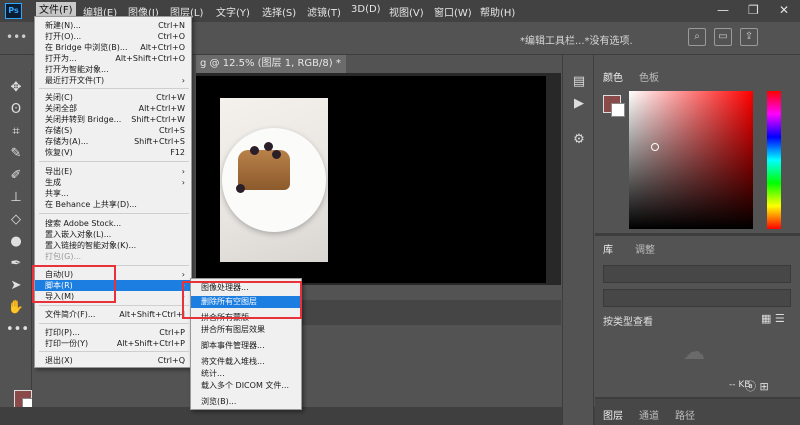 The image size is (800, 425). I want to click on menu-item-open: 打开(O)... Ctrl+O, so click(115, 36).